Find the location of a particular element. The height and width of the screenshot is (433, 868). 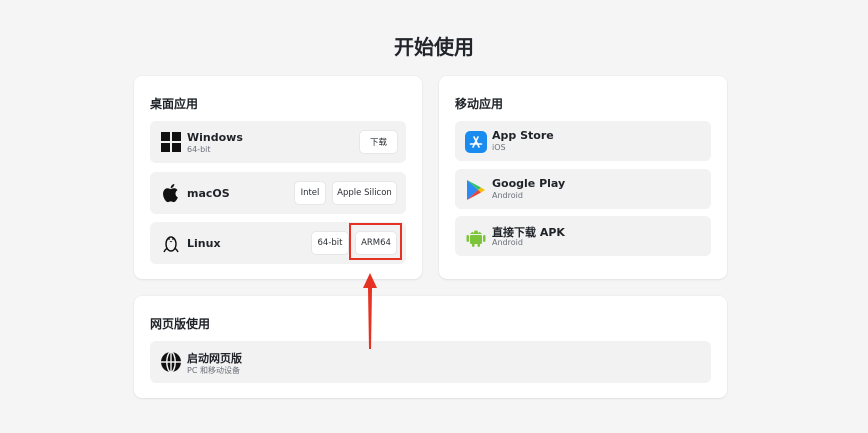

google-play-sub: Android is located at coordinates (507, 195).